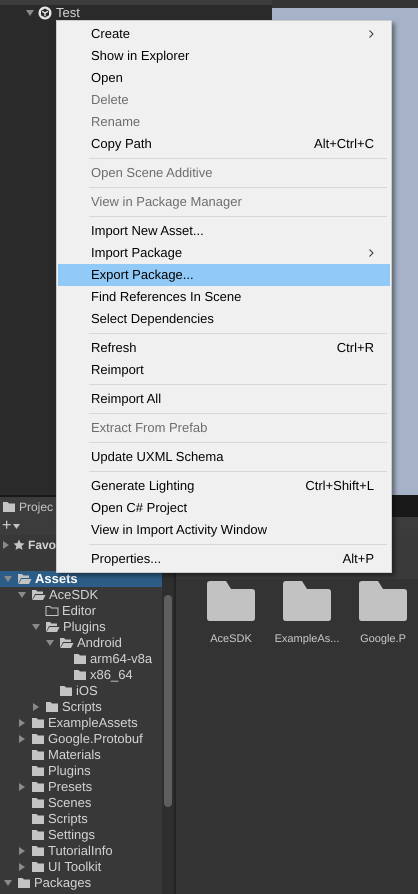  I want to click on tree-item: arm64-v8a, so click(81, 659).